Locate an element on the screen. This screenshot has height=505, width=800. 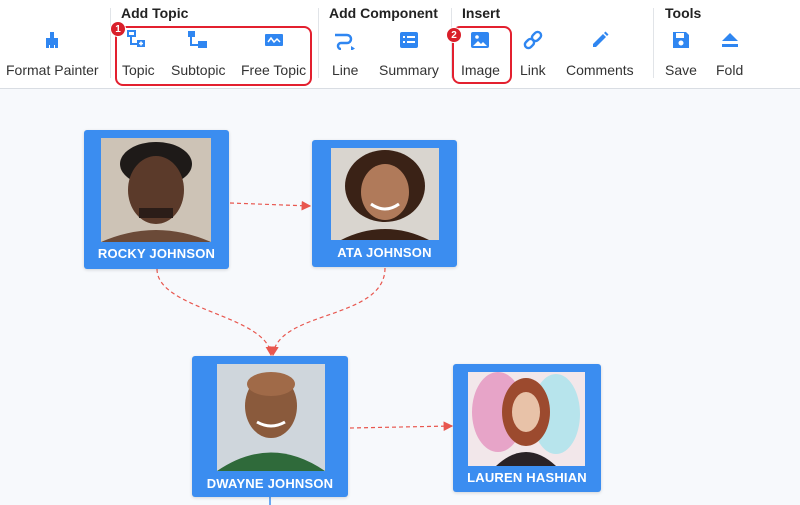
step-badge-1: 1 is located at coordinates (118, 29).